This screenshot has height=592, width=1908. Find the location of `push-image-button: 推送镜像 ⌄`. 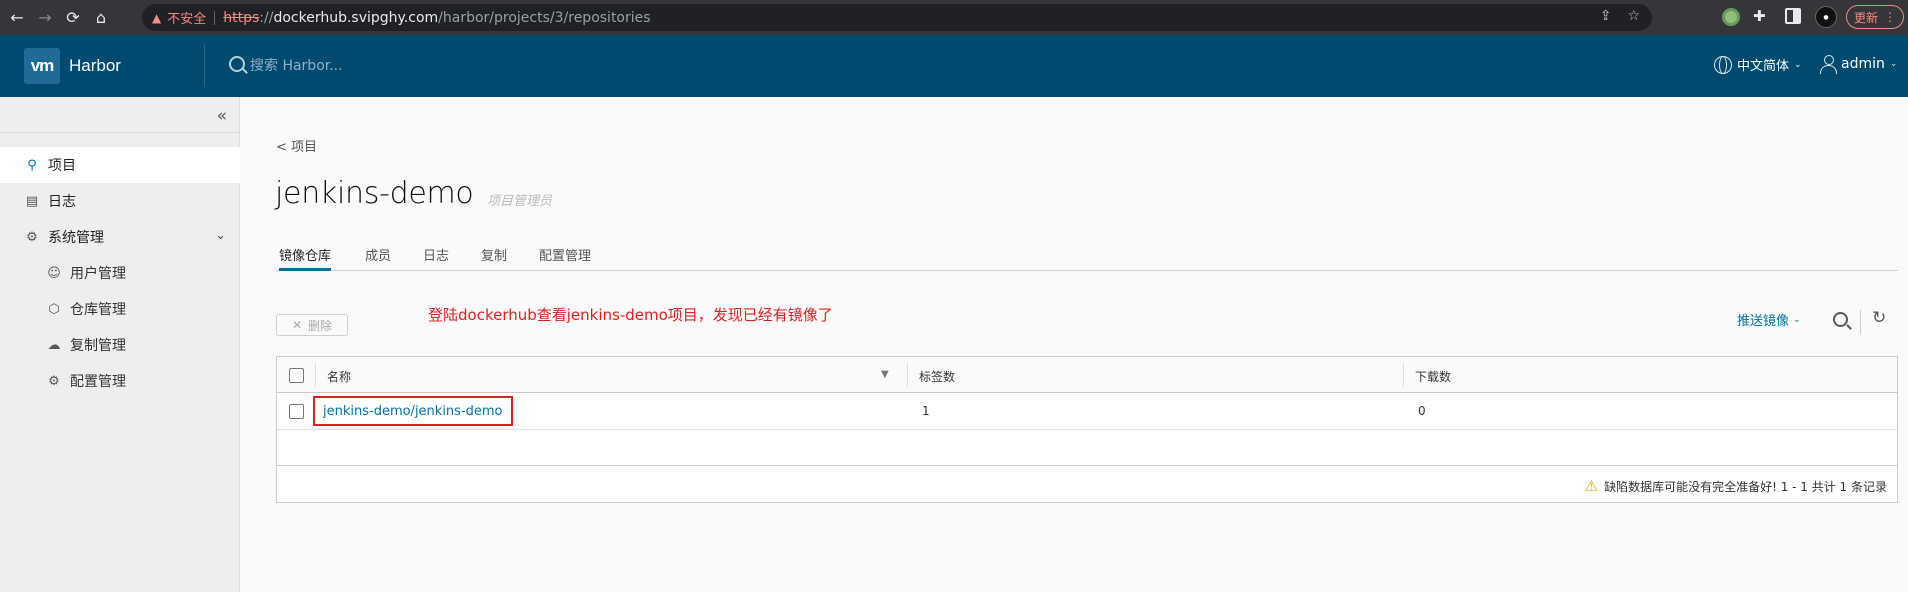

push-image-button: 推送镜像 ⌄ is located at coordinates (1769, 319).